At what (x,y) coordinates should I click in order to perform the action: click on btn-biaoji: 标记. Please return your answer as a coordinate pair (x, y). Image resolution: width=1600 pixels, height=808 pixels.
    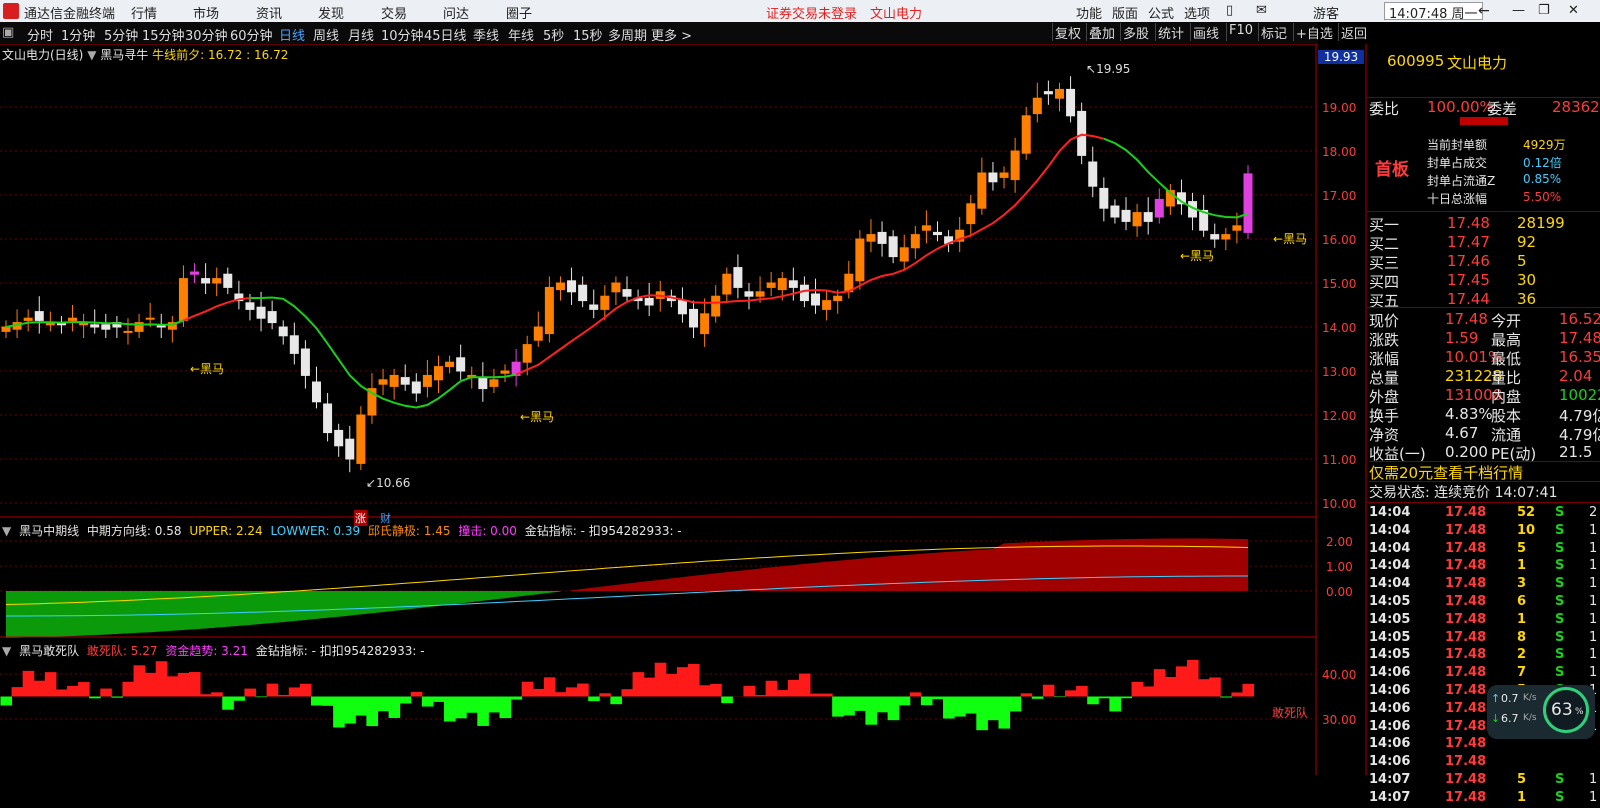
    Looking at the image, I should click on (1273, 32).